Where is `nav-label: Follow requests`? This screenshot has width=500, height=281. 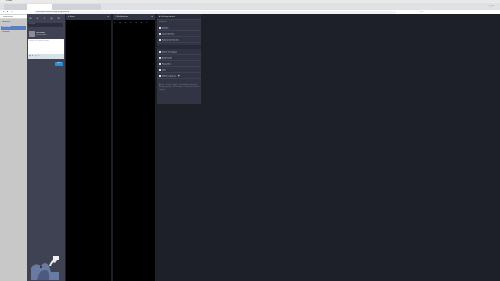 nav-label: Follow requests is located at coordinates (169, 76).